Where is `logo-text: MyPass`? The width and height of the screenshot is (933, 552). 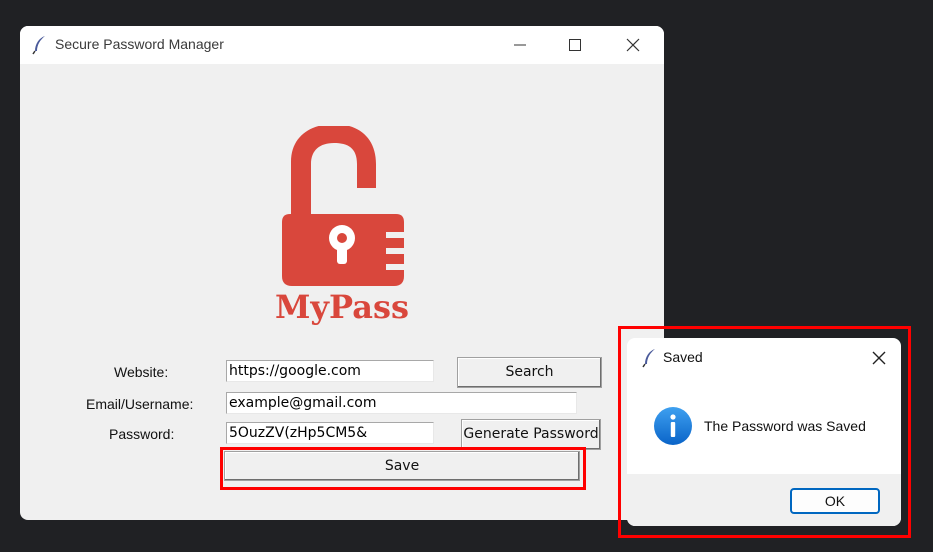 logo-text: MyPass is located at coordinates (342, 307).